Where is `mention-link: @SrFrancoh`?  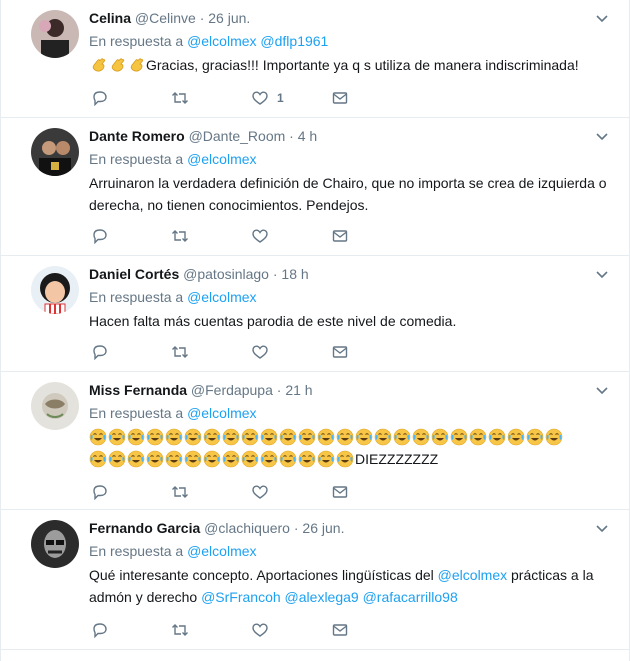
mention-link: @SrFrancoh is located at coordinates (241, 597).